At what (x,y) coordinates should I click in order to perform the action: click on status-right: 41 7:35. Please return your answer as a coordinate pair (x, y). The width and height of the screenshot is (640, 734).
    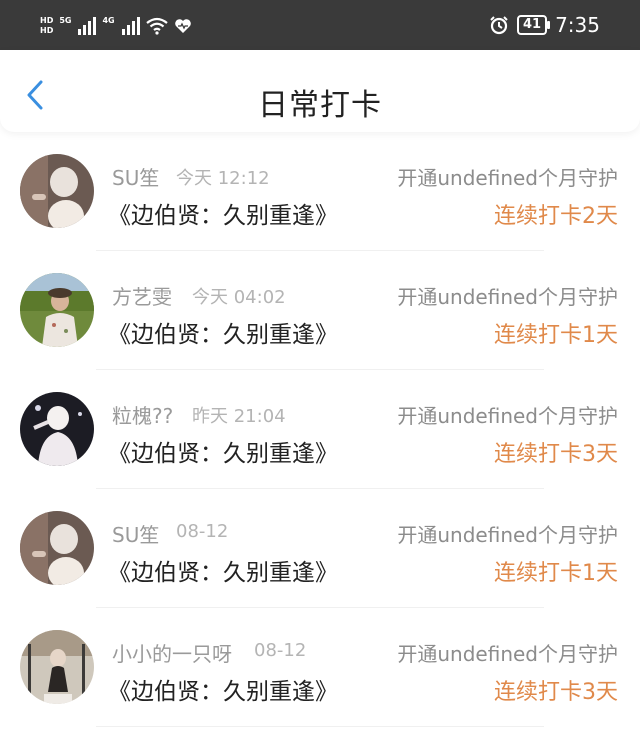
    Looking at the image, I should click on (544, 25).